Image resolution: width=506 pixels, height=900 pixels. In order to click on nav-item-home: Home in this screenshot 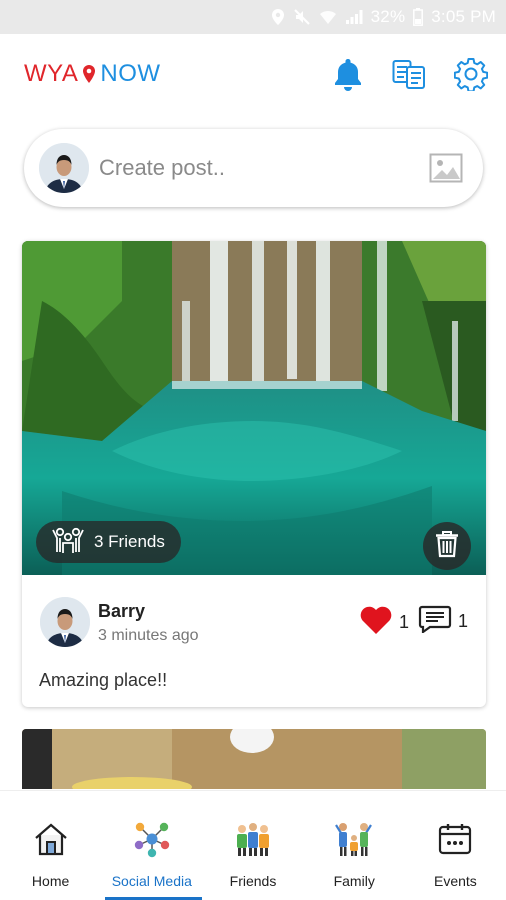, I will do `click(50, 845)`.